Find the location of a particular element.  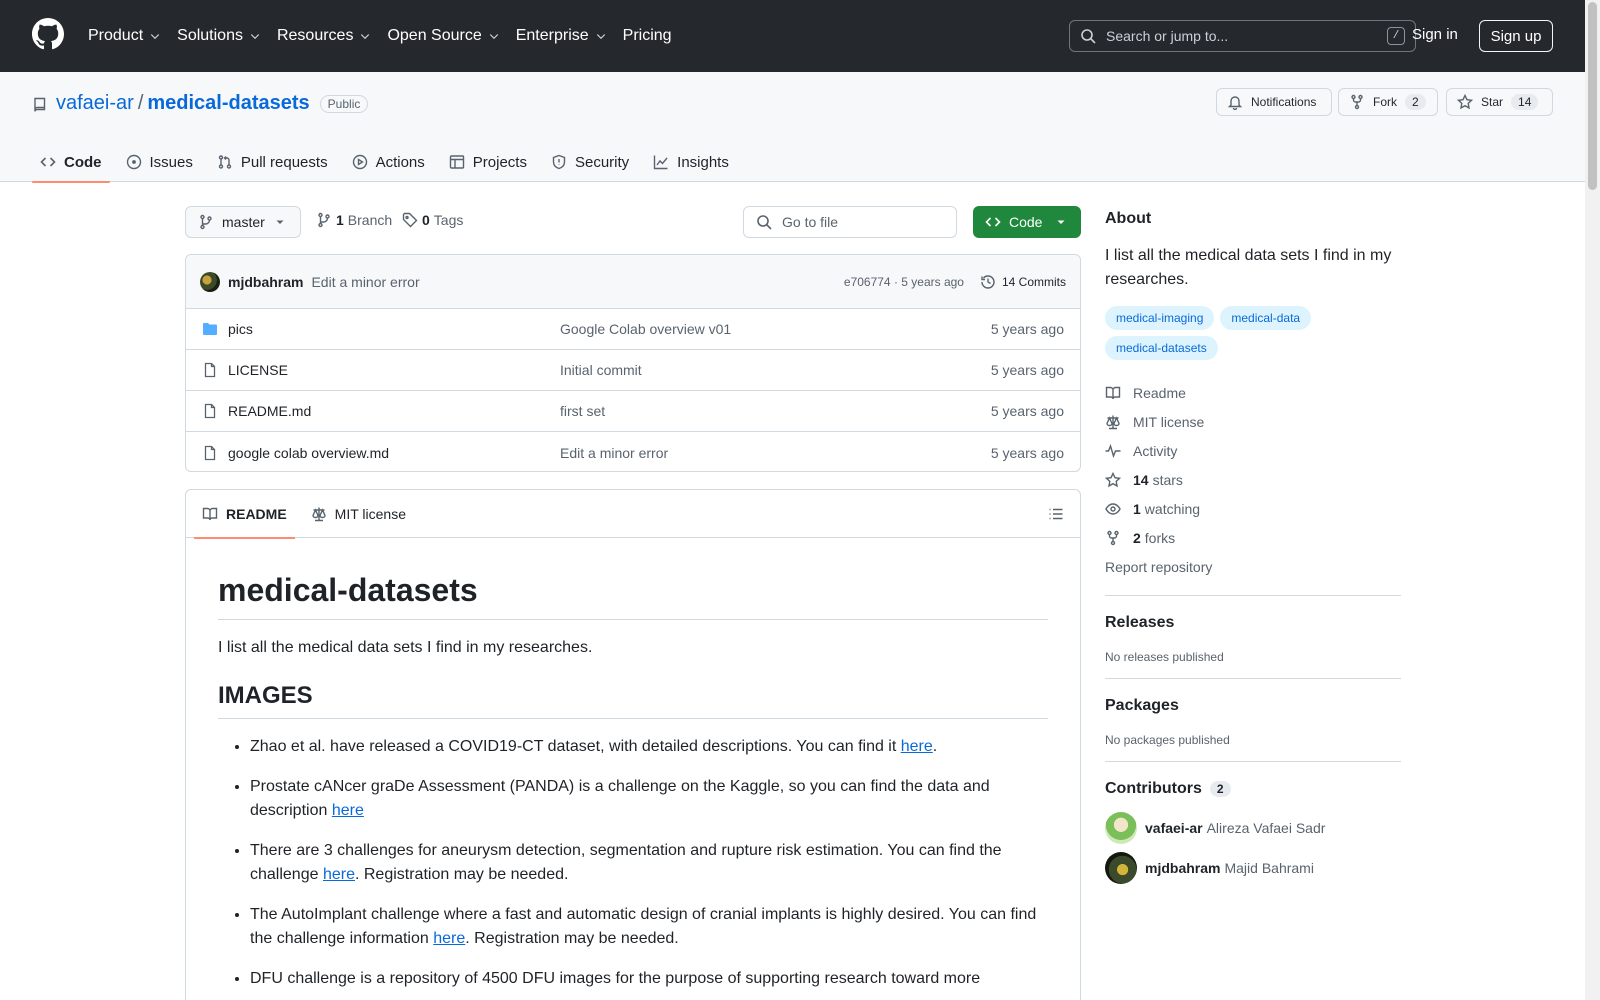

pulse-icon is located at coordinates (1113, 450).